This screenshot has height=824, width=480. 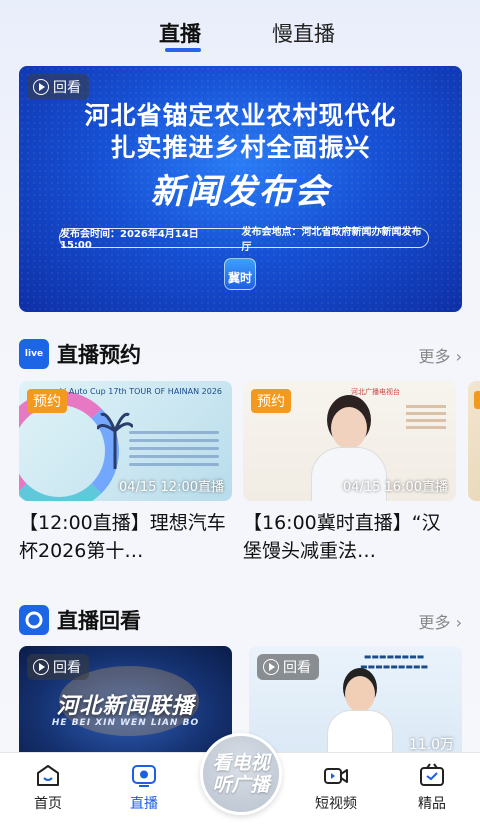 What do you see at coordinates (240, 620) in the screenshot?
I see `section-replay-header: 直播回看 更多 ›` at bounding box center [240, 620].